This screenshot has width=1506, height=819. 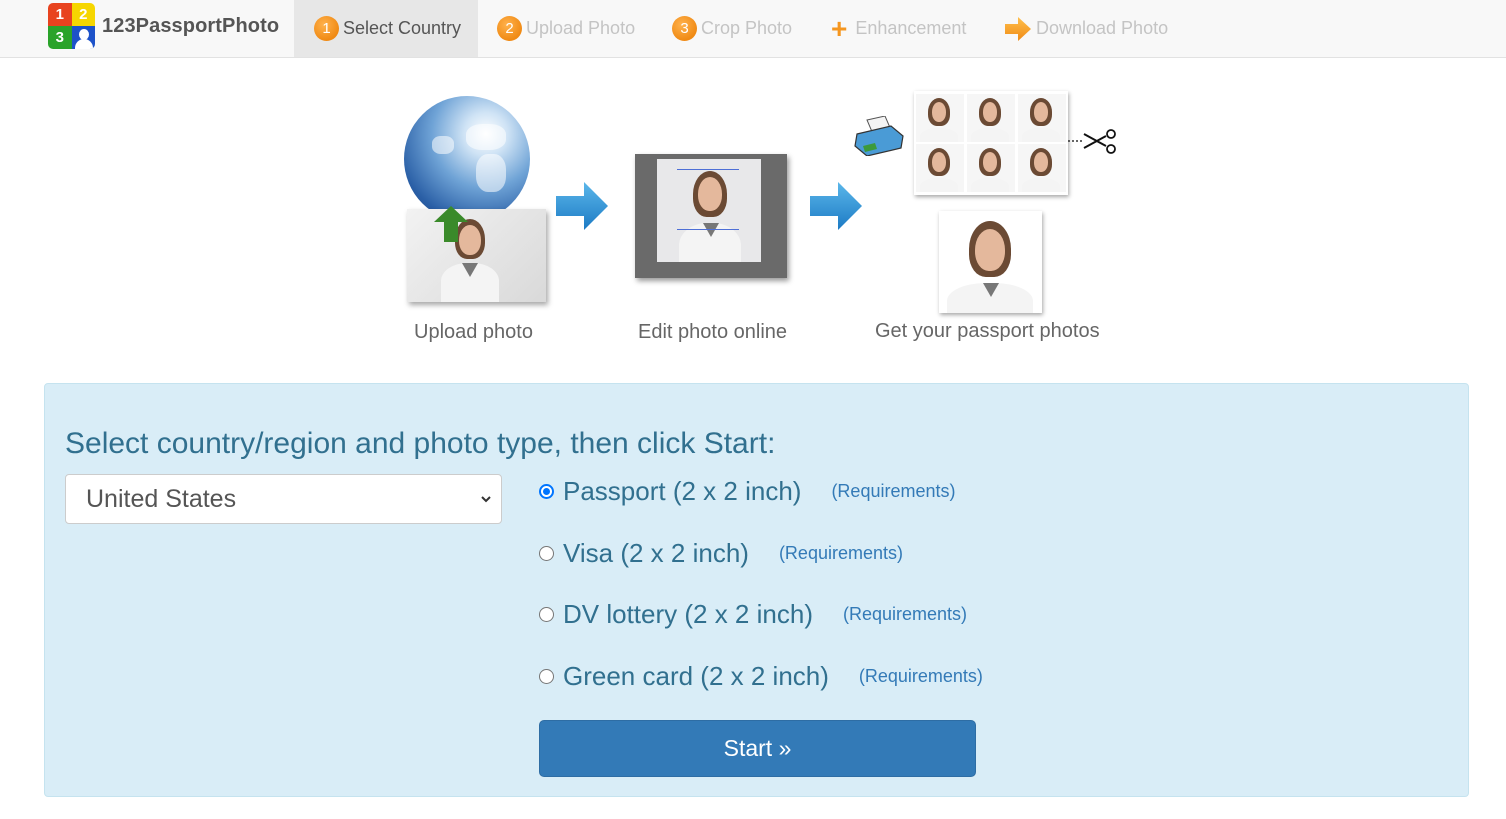 I want to click on step-label-upload: Upload photo, so click(x=473, y=332).